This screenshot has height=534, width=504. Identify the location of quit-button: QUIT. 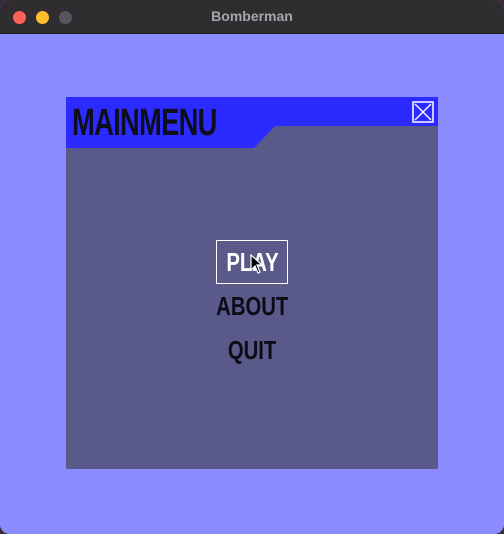
(252, 350).